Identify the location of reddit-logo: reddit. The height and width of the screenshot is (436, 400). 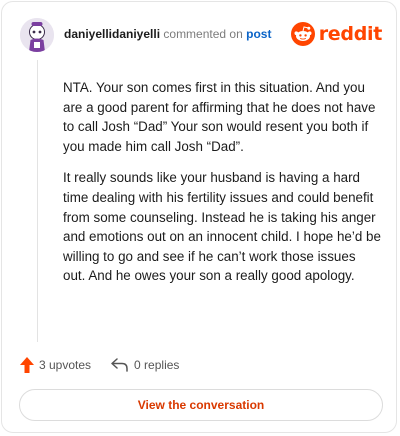
(336, 34).